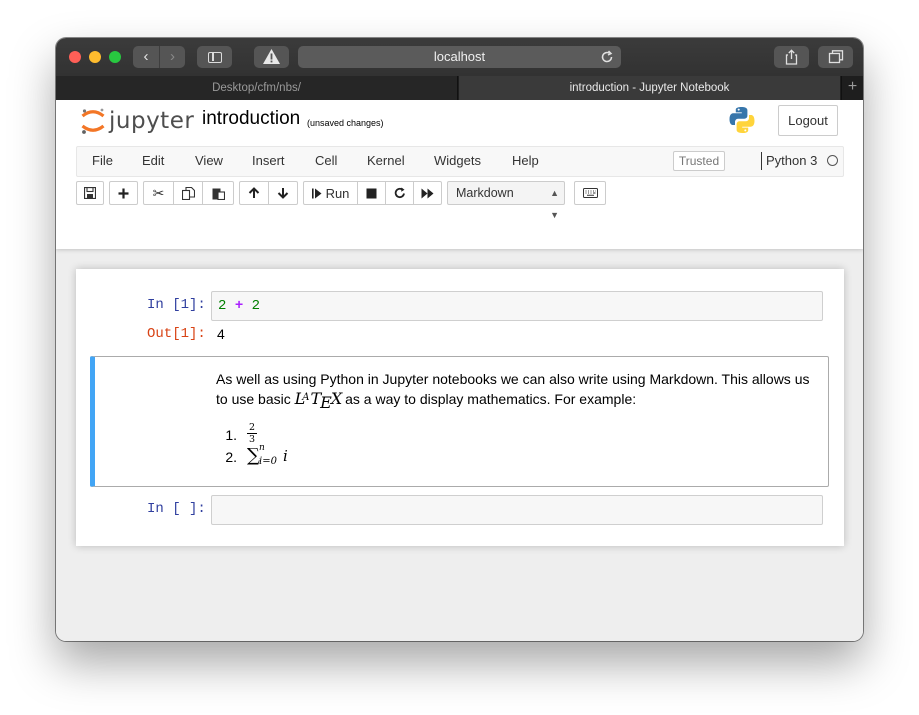 The height and width of the screenshot is (715, 919). Describe the element at coordinates (231, 435) in the screenshot. I see `list-number: 1.` at that location.